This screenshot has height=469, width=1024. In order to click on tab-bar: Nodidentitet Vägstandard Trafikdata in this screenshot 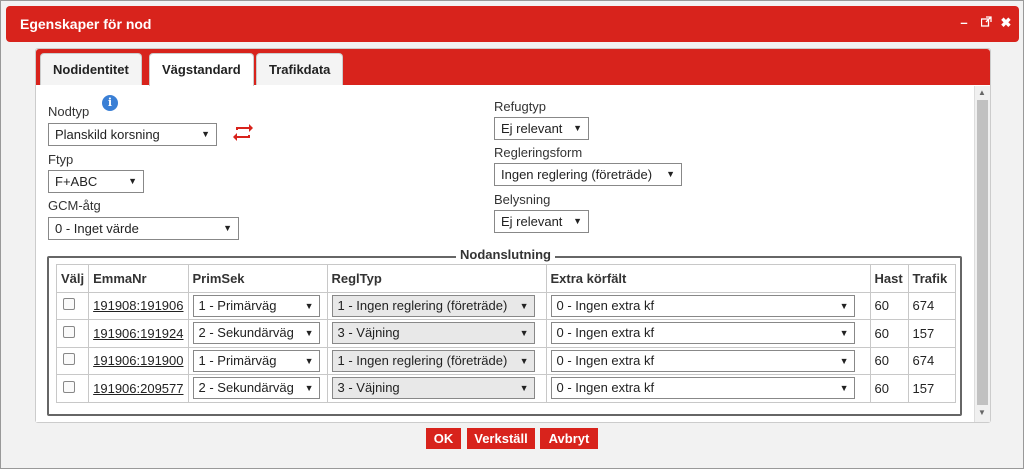, I will do `click(513, 67)`.